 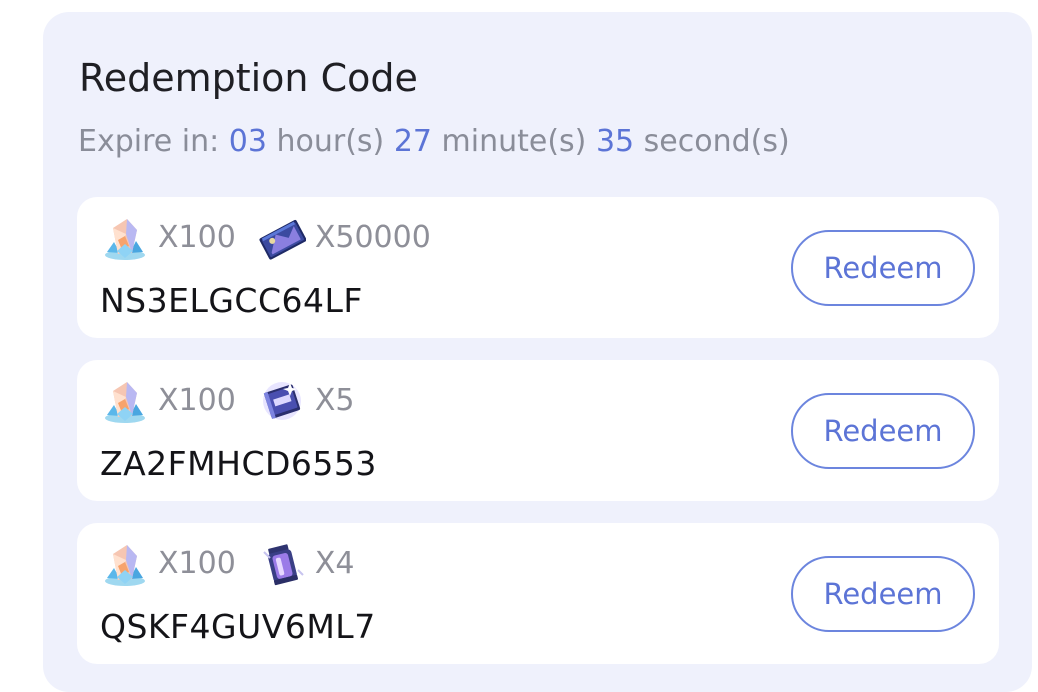 What do you see at coordinates (282, 240) in the screenshot?
I see `ticket-icon` at bounding box center [282, 240].